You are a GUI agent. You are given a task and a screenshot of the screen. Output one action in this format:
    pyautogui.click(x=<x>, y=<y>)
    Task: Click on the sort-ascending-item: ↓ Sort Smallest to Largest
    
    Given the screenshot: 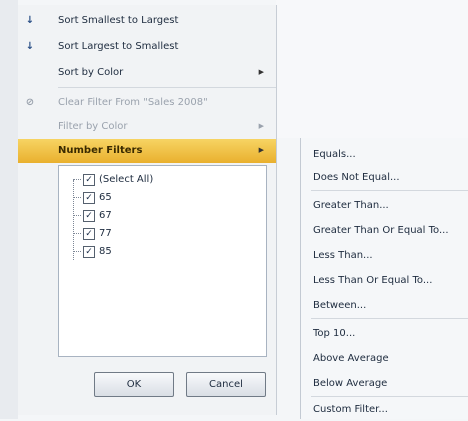 What is the action you would take?
    pyautogui.click(x=147, y=21)
    